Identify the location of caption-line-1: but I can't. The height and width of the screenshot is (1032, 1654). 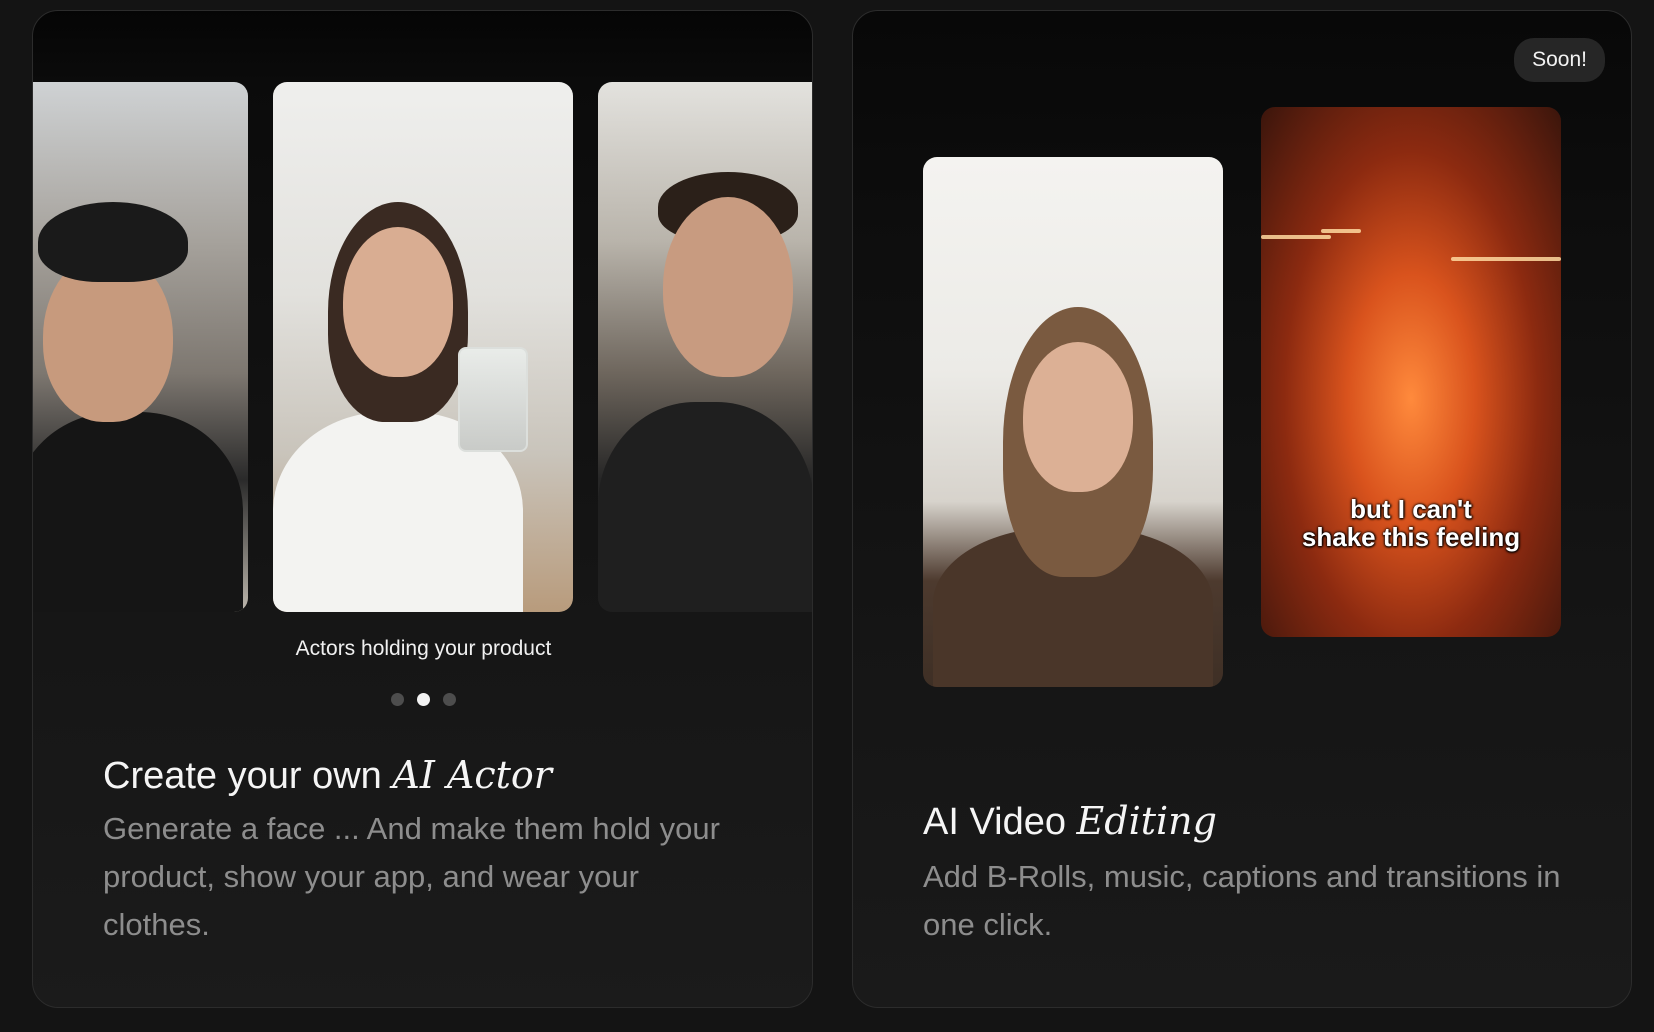
(1411, 509).